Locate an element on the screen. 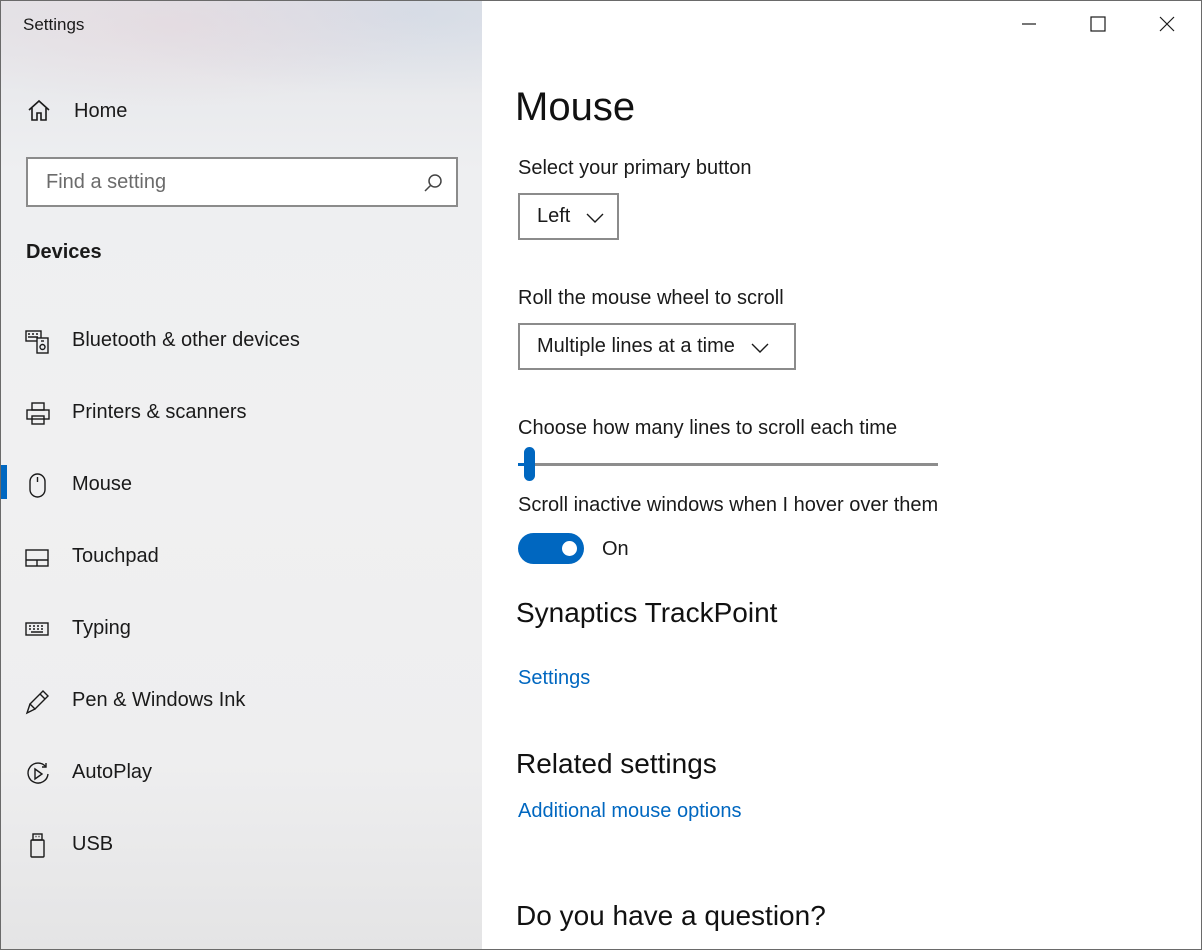 The height and width of the screenshot is (950, 1202). sidebar-item-label: AutoPlay is located at coordinates (112, 772).